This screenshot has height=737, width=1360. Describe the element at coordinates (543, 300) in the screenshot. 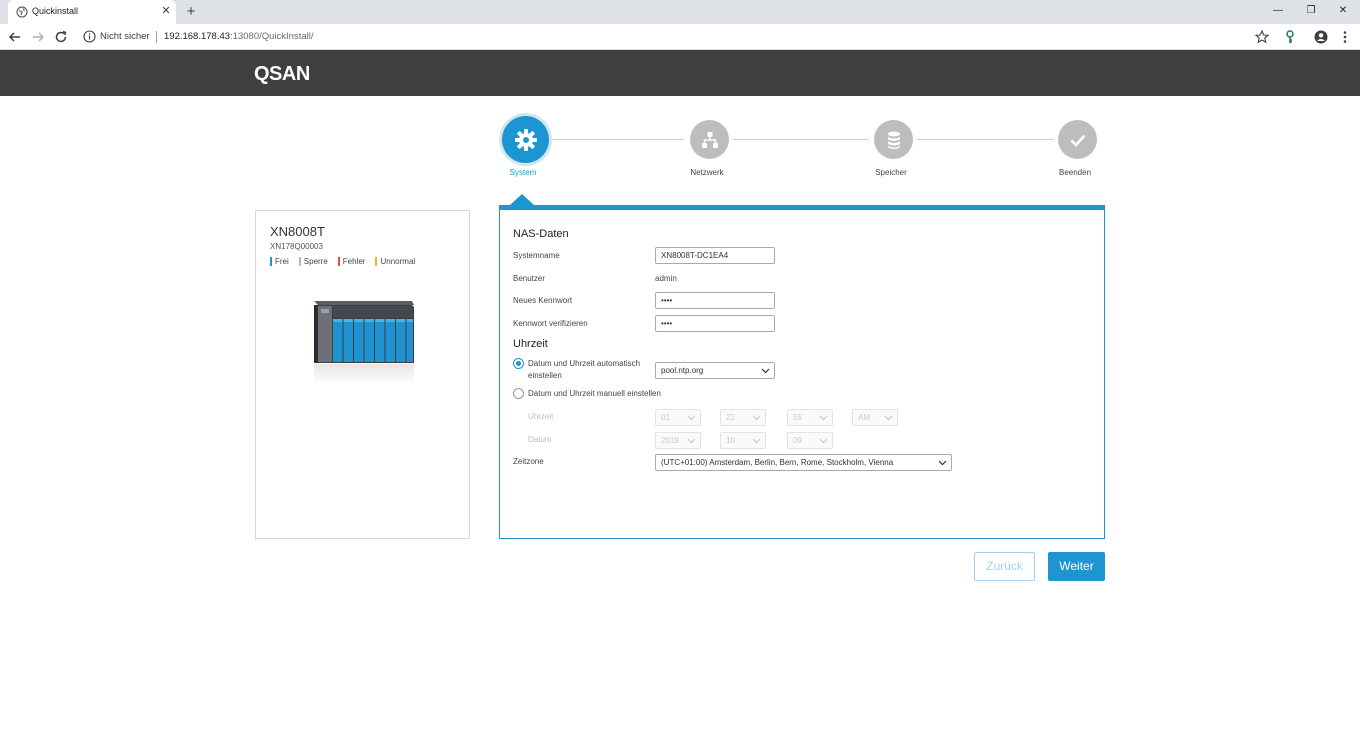

I see `new-password-label: Neues Kennwort` at that location.